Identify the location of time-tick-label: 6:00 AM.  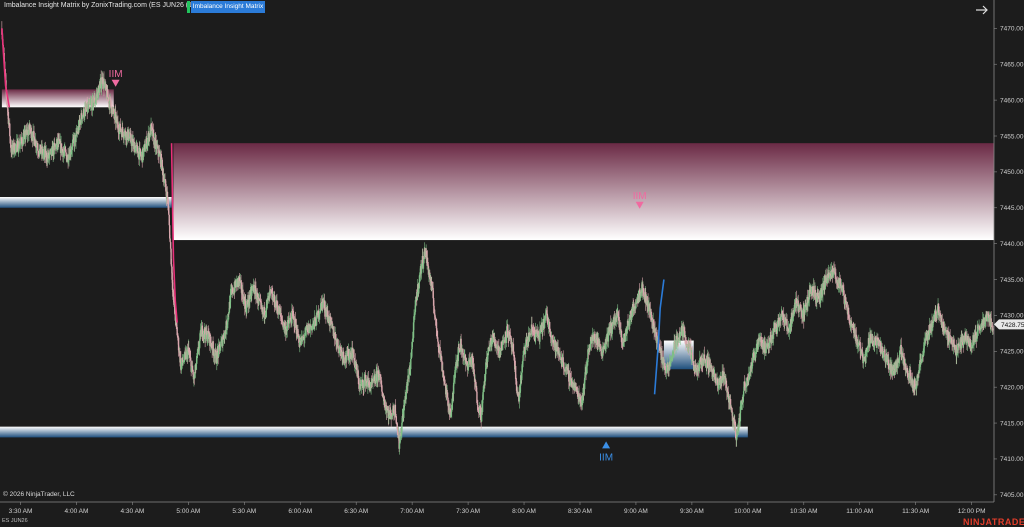
(300, 511).